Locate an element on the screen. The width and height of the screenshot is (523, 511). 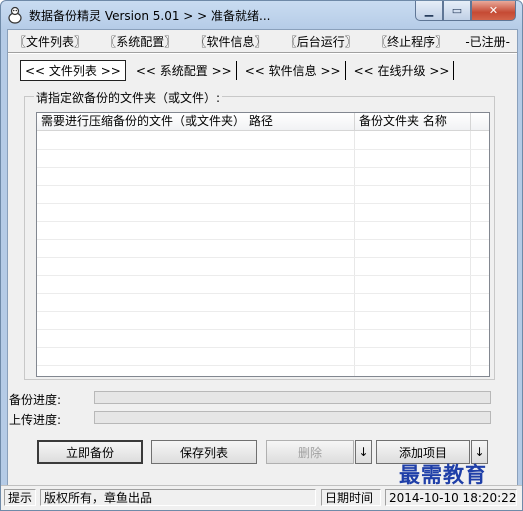
watermark-logo: 最需教育 is located at coordinates (443, 474).